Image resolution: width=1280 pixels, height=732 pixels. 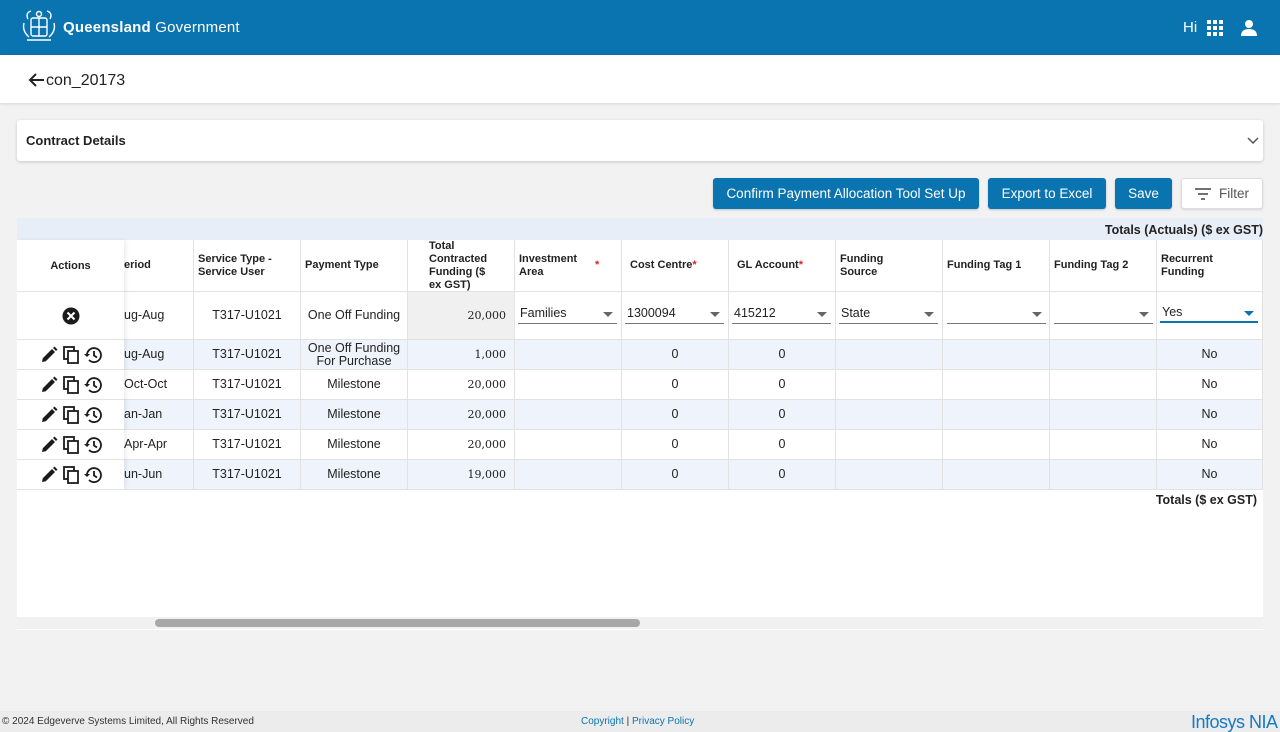 I want to click on col-header-funding-tag1-label: Funding Tag 1, so click(x=984, y=265).